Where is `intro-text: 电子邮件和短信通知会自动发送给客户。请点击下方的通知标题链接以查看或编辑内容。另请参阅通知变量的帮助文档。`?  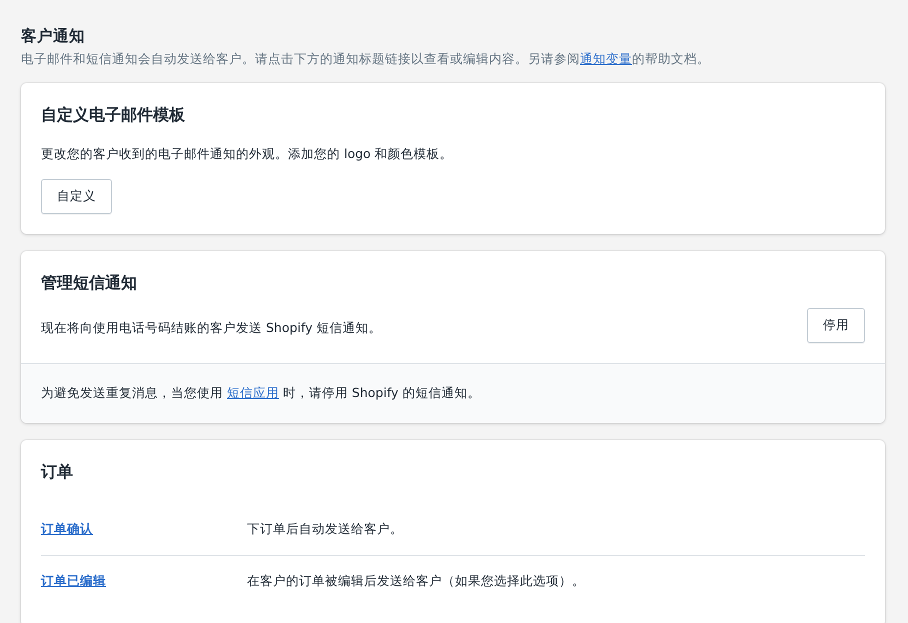
intro-text: 电子邮件和短信通知会自动发送给客户。请点击下方的通知标题链接以查看或编辑内容。另请参阅通知变量的帮助文档。 is located at coordinates (366, 59).